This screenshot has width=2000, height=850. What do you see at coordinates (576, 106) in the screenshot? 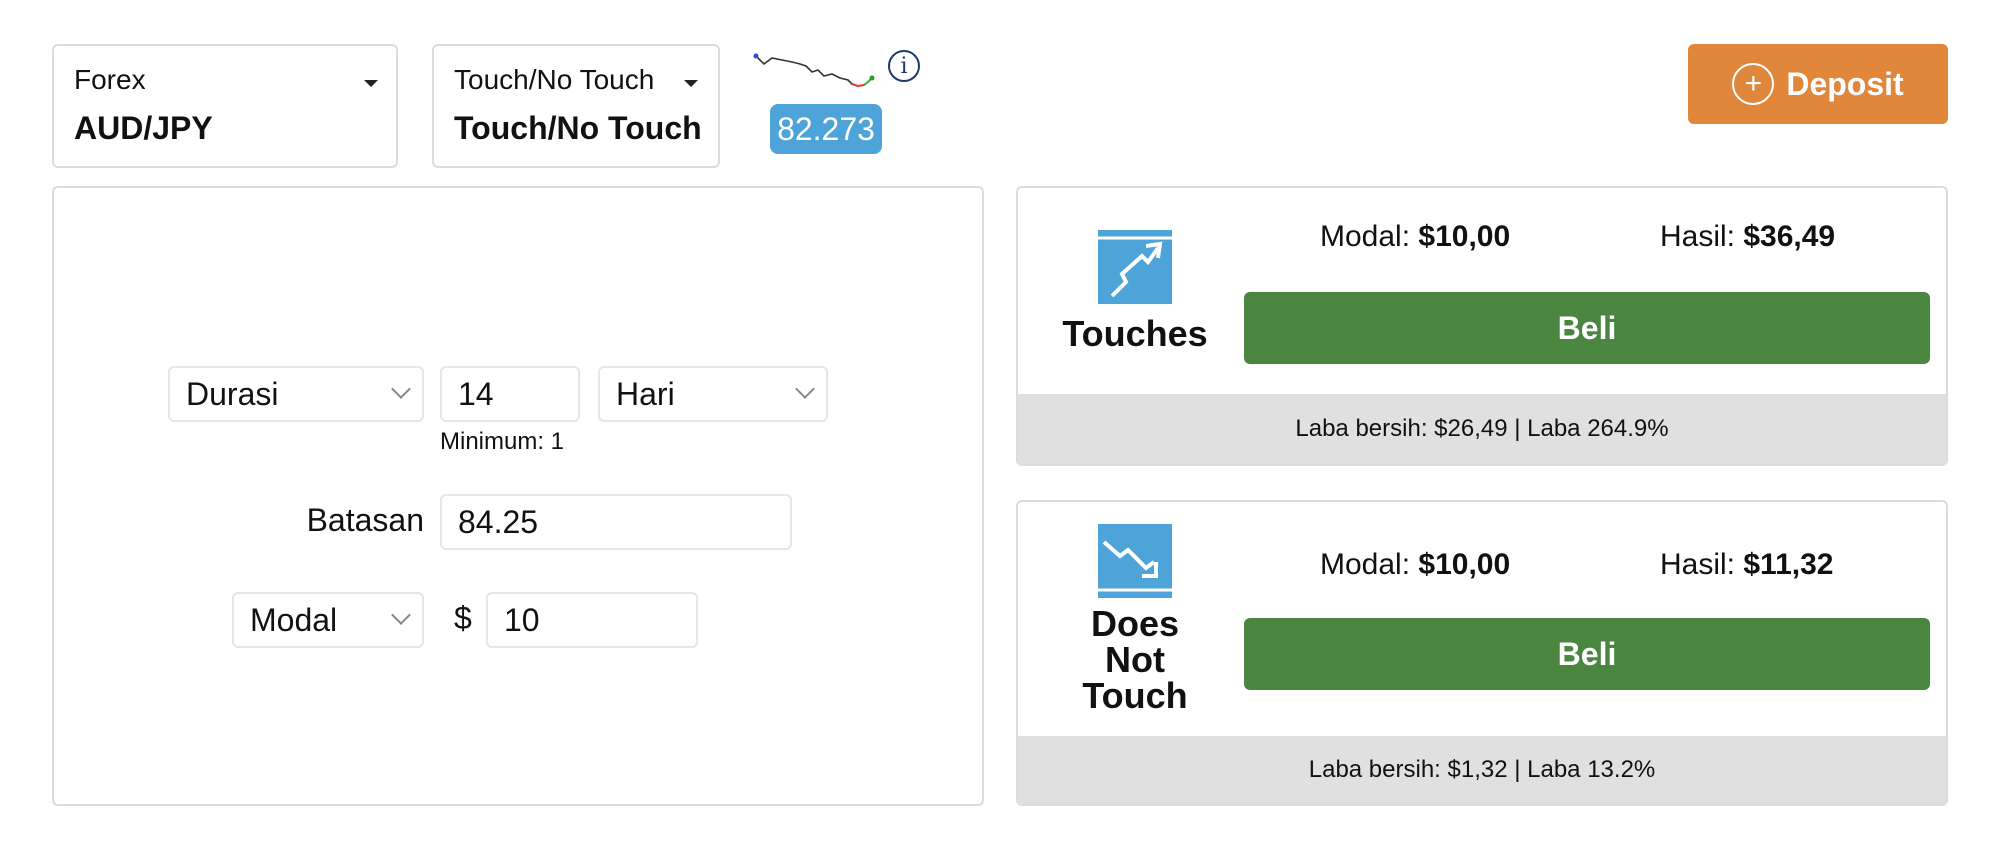
I see `contract-type-selector: Touch/No Touch Touch/No Touch` at bounding box center [576, 106].